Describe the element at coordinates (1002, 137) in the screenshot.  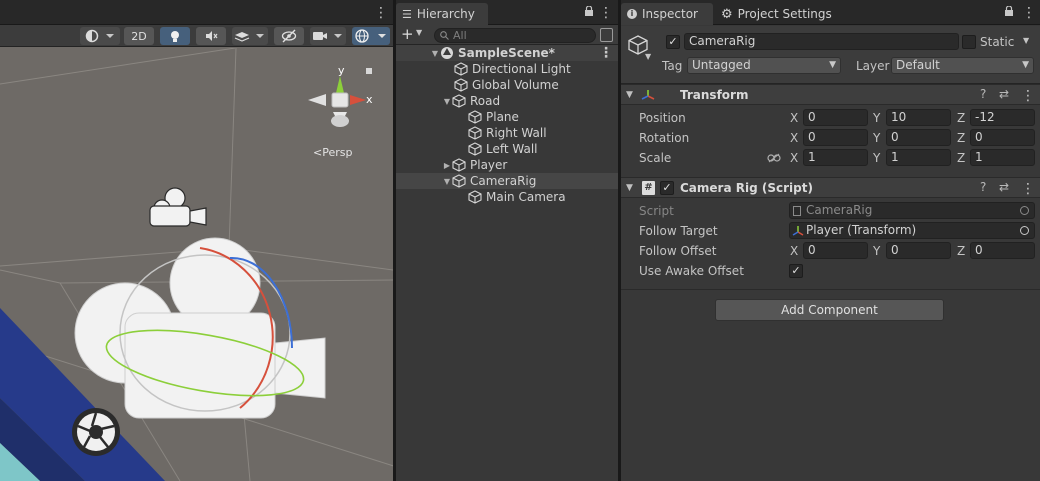
I see `rotation-z-field: 0` at that location.